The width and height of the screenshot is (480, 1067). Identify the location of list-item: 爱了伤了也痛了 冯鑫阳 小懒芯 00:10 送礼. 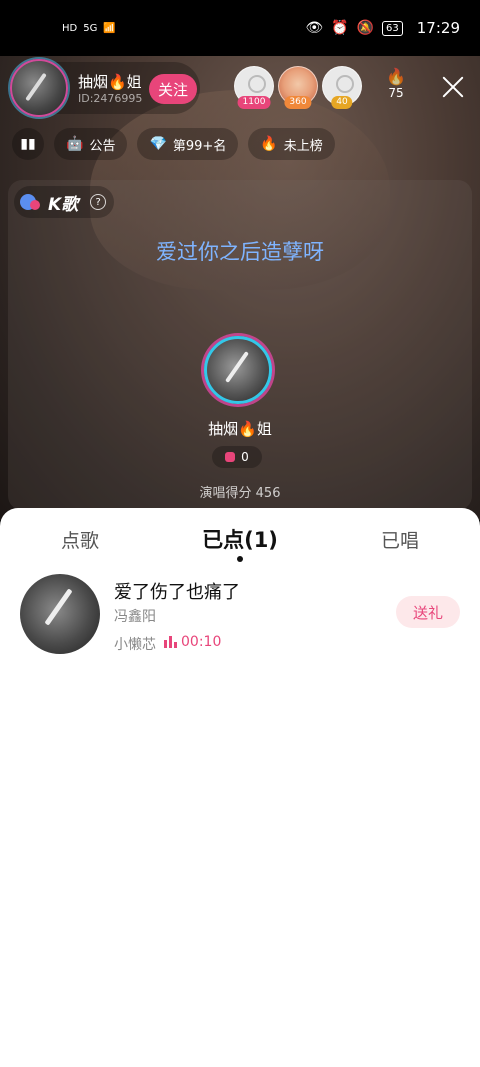
(240, 614).